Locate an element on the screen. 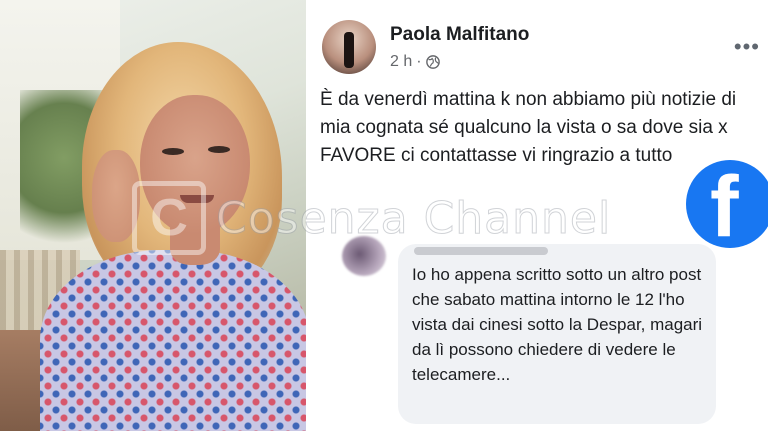 Image resolution: width=768 pixels, height=431 pixels. photo-face is located at coordinates (195, 165).